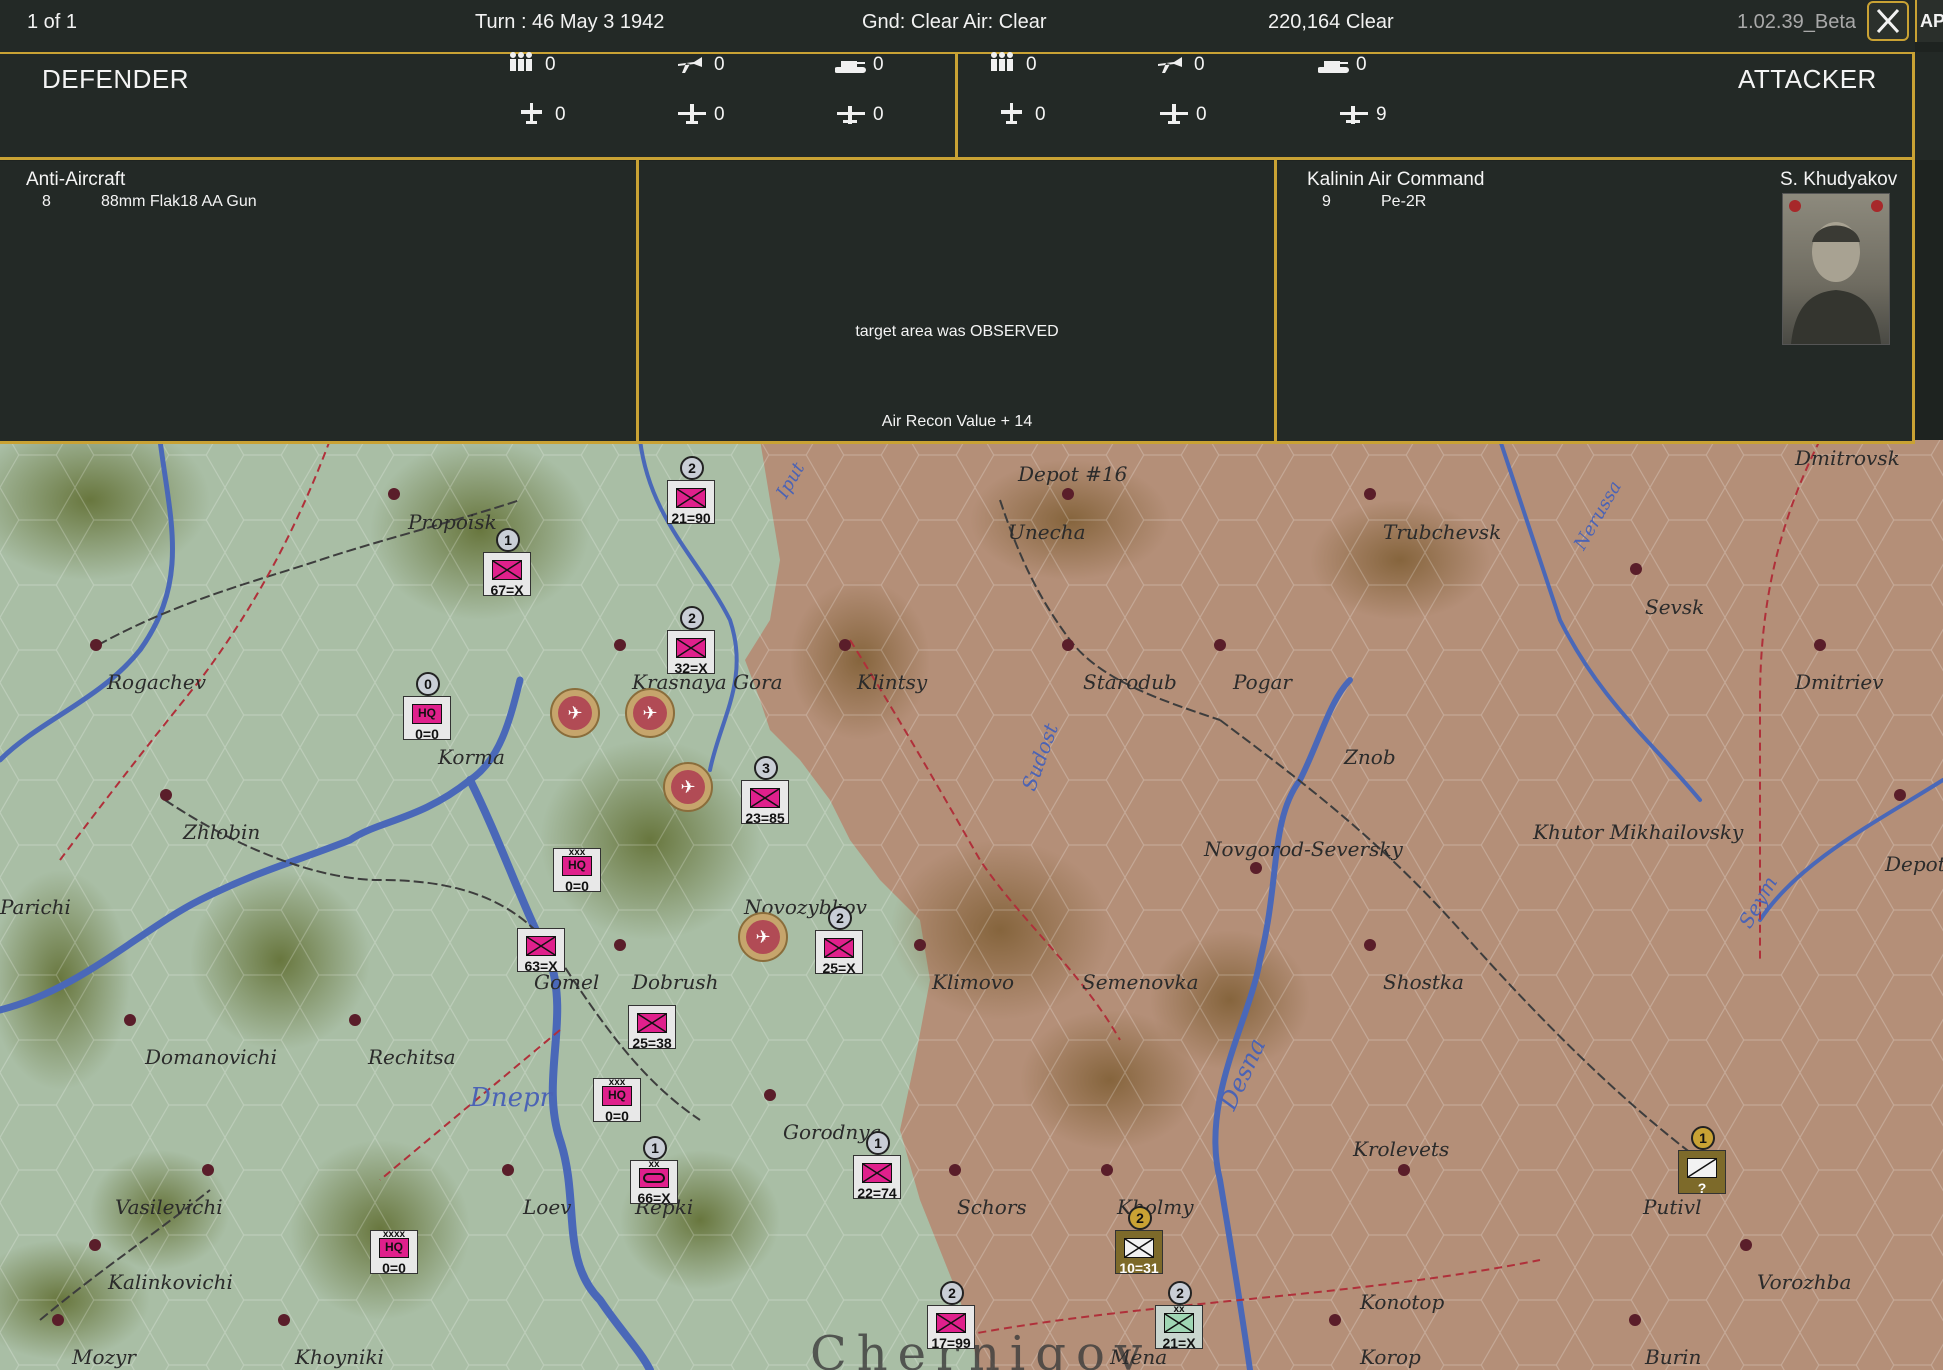 The width and height of the screenshot is (1943, 1370). I want to click on place-label: Dmitriev, so click(1839, 682).